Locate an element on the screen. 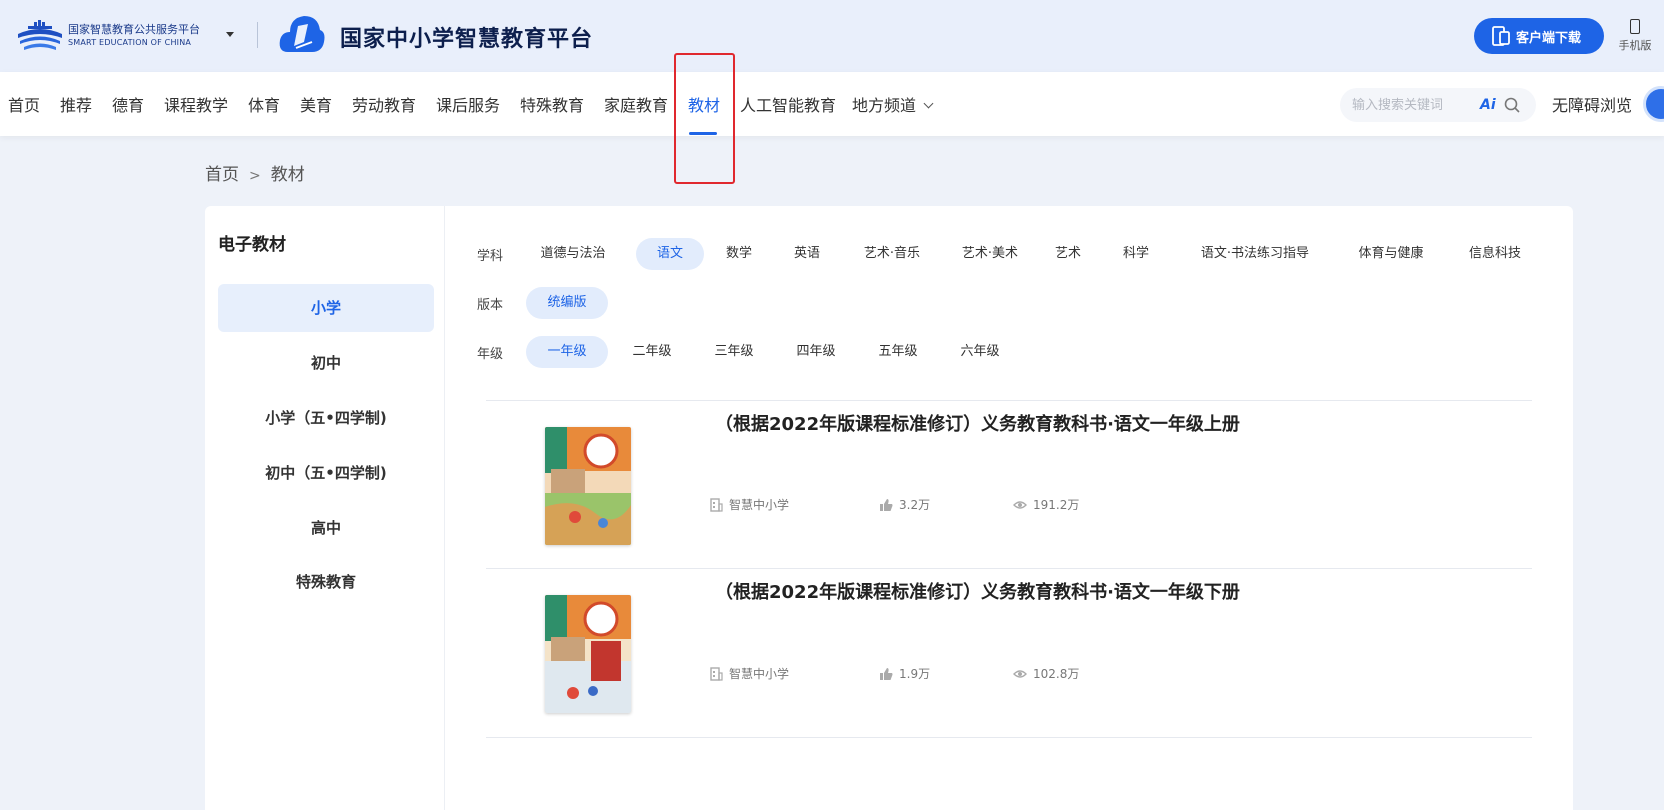 Image resolution: width=1664 pixels, height=810 pixels. search-icon is located at coordinates (1512, 105).